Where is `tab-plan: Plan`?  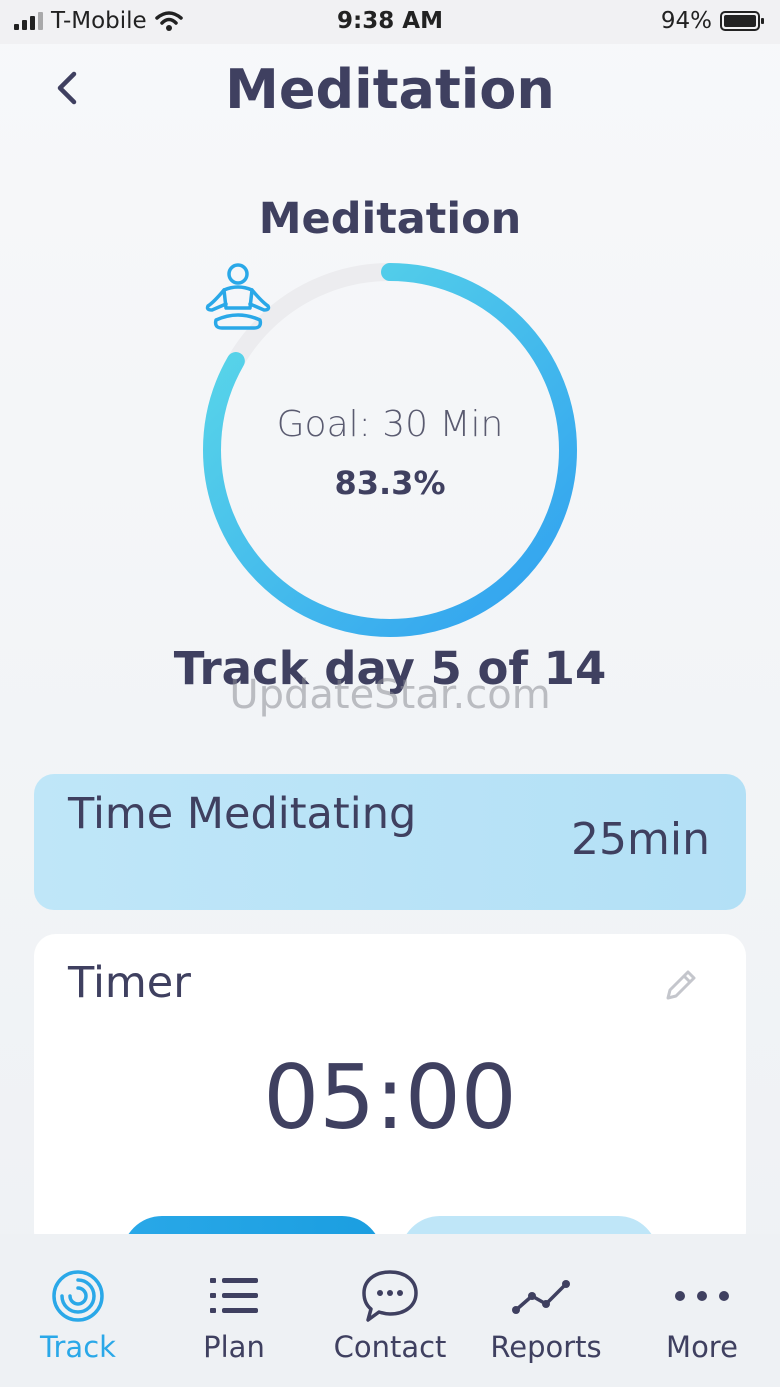 tab-plan: Plan is located at coordinates (234, 1310).